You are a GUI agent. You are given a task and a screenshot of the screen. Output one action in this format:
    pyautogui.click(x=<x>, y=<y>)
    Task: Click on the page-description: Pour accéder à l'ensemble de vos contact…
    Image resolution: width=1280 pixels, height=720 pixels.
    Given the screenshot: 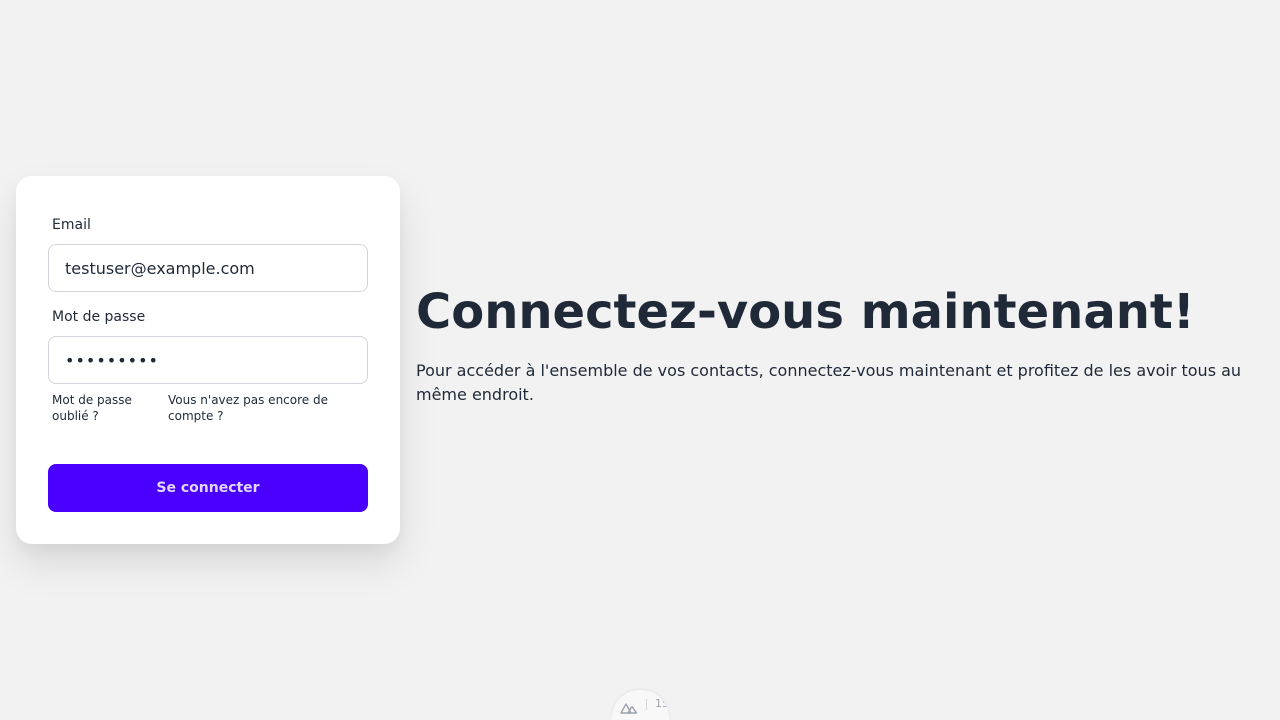 What is the action you would take?
    pyautogui.click(x=829, y=382)
    